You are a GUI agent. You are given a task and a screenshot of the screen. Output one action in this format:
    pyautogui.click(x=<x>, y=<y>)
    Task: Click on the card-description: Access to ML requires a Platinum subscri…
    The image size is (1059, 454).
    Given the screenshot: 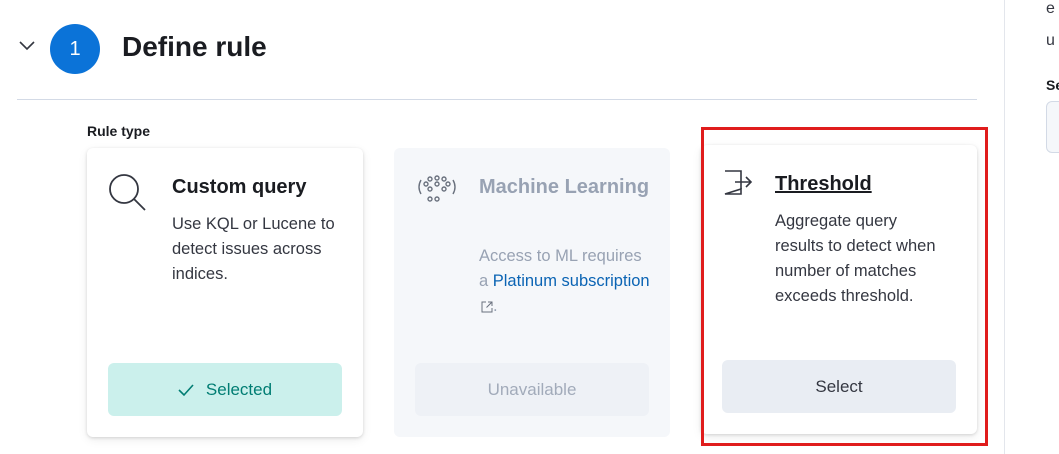 What is the action you would take?
    pyautogui.click(x=566, y=281)
    